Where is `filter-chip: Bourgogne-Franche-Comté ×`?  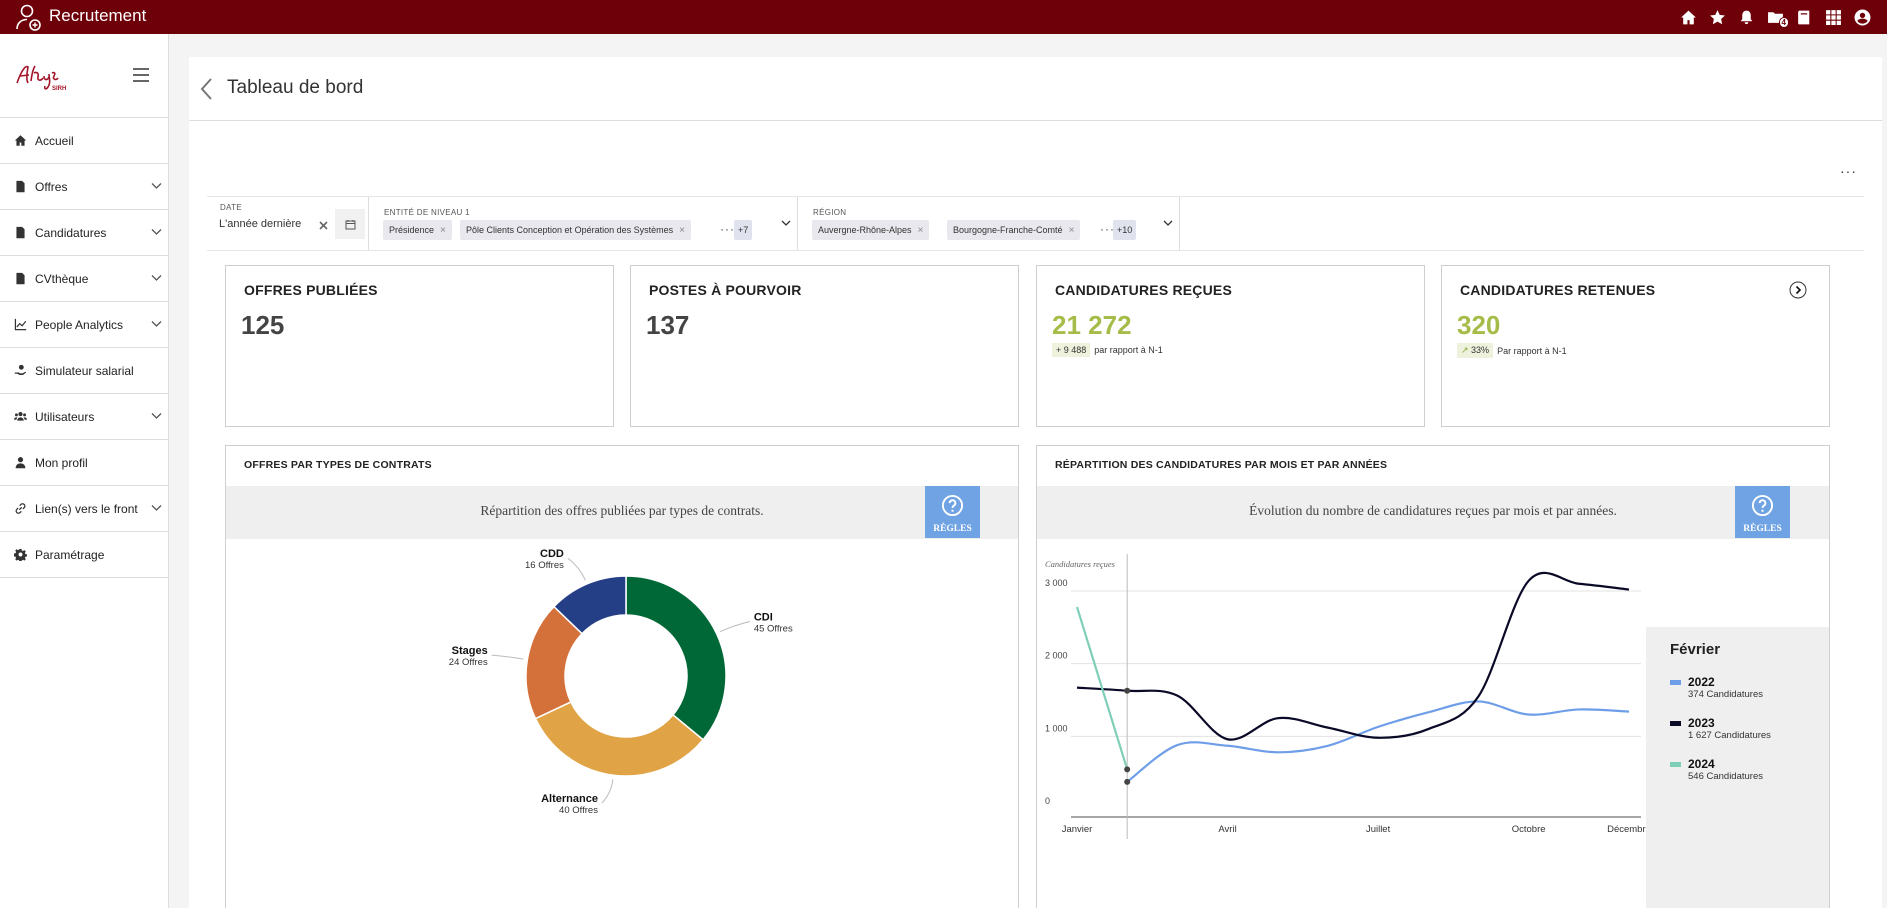
filter-chip: Bourgogne-Franche-Comté × is located at coordinates (1014, 230).